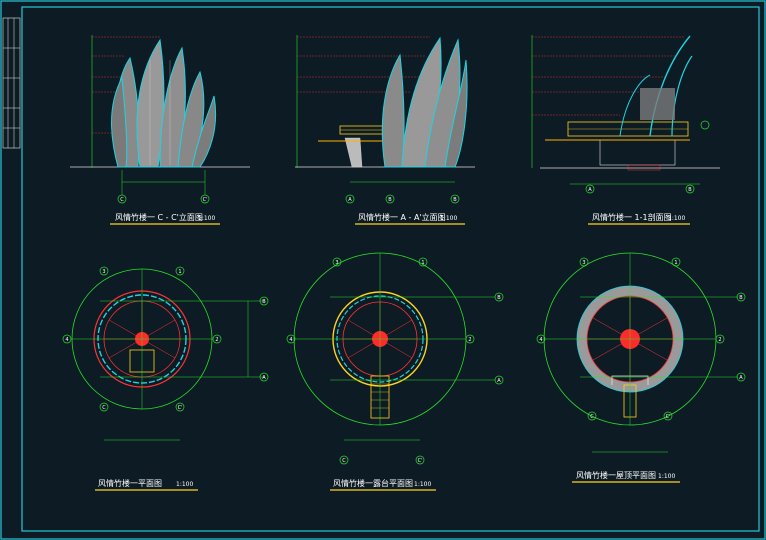  What do you see at coordinates (422, 263) in the screenshot?
I see `axis-label-1-plat: 1` at bounding box center [422, 263].